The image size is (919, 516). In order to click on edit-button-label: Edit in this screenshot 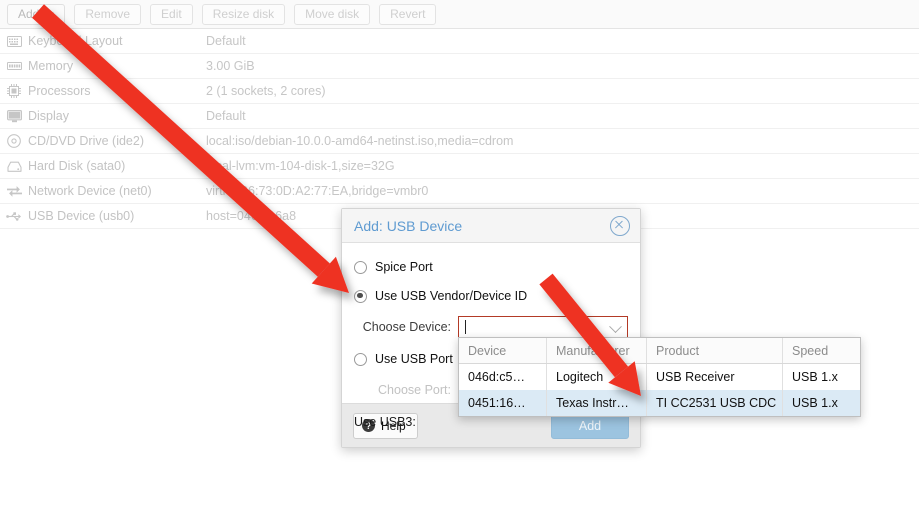, I will do `click(171, 14)`.